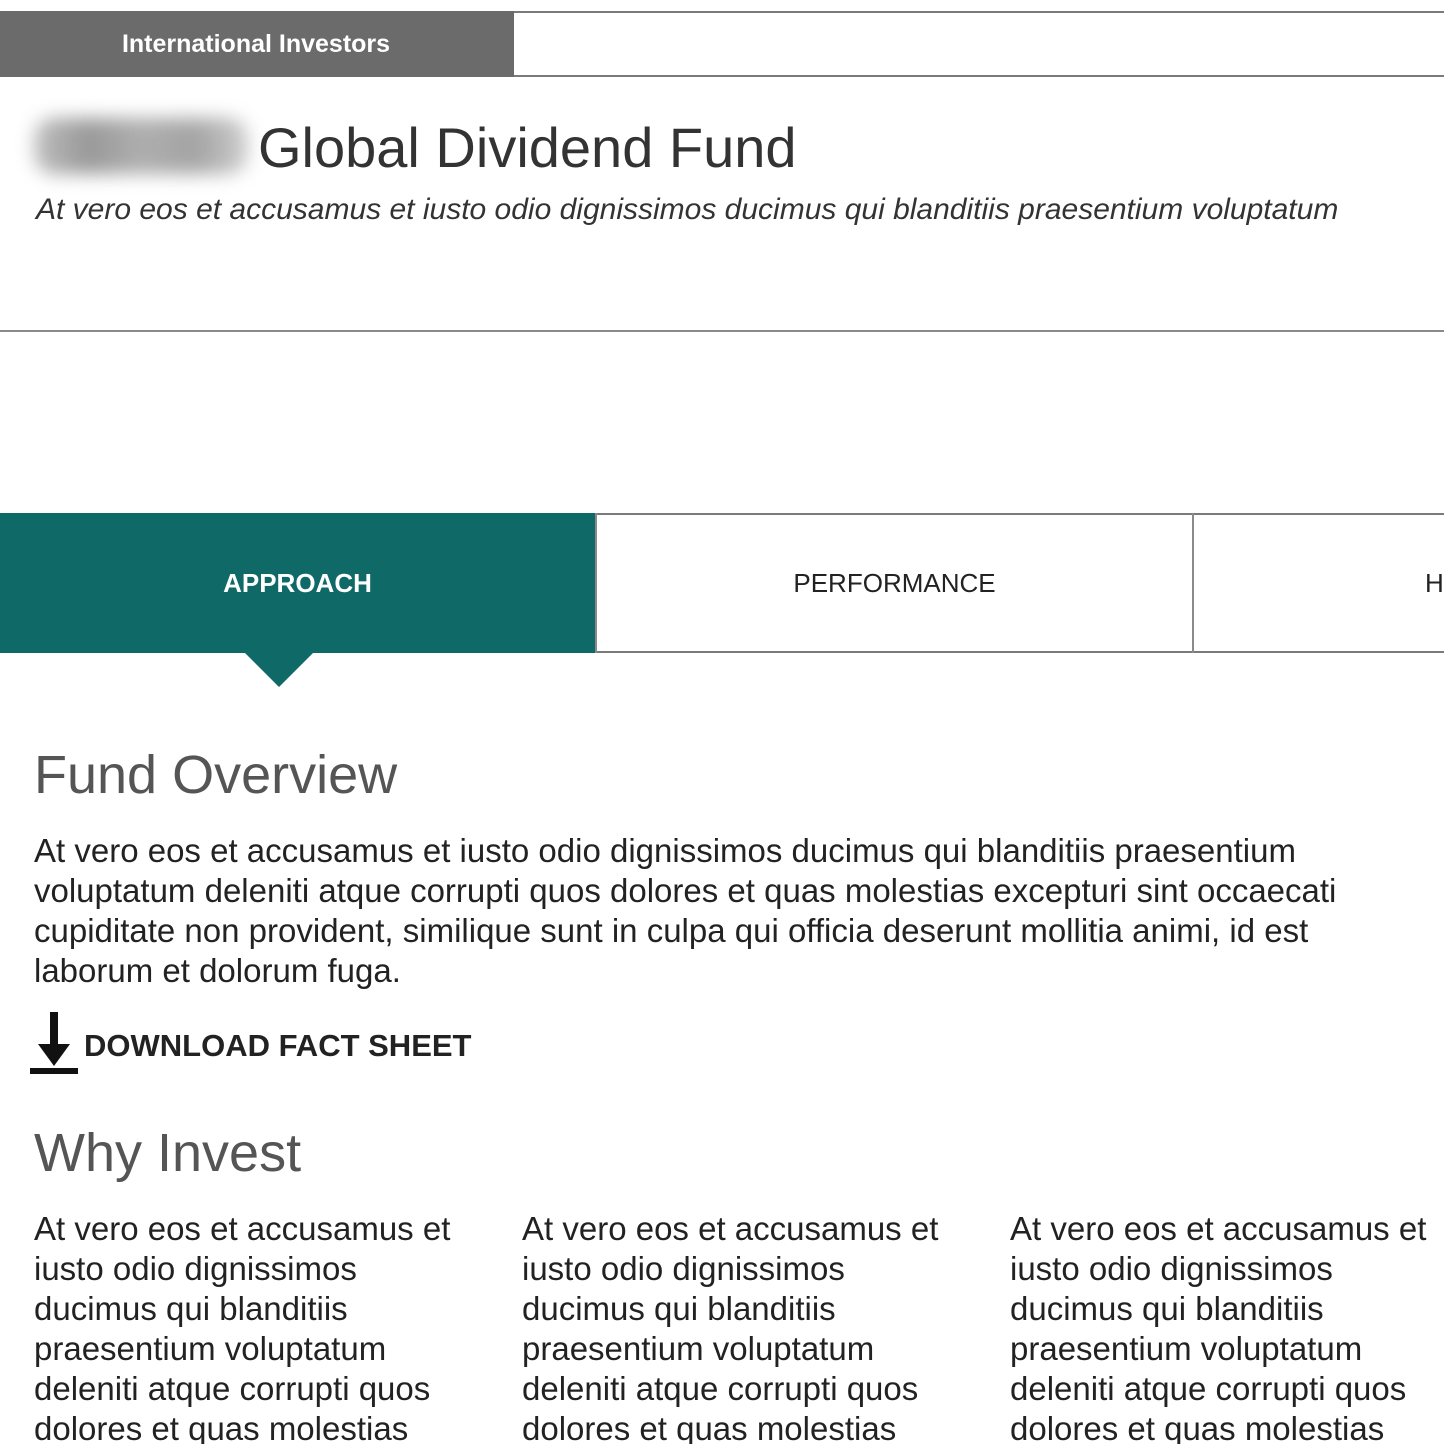 The height and width of the screenshot is (1444, 1444). I want to click on fund-title: Global Dividend Fund, so click(527, 147).